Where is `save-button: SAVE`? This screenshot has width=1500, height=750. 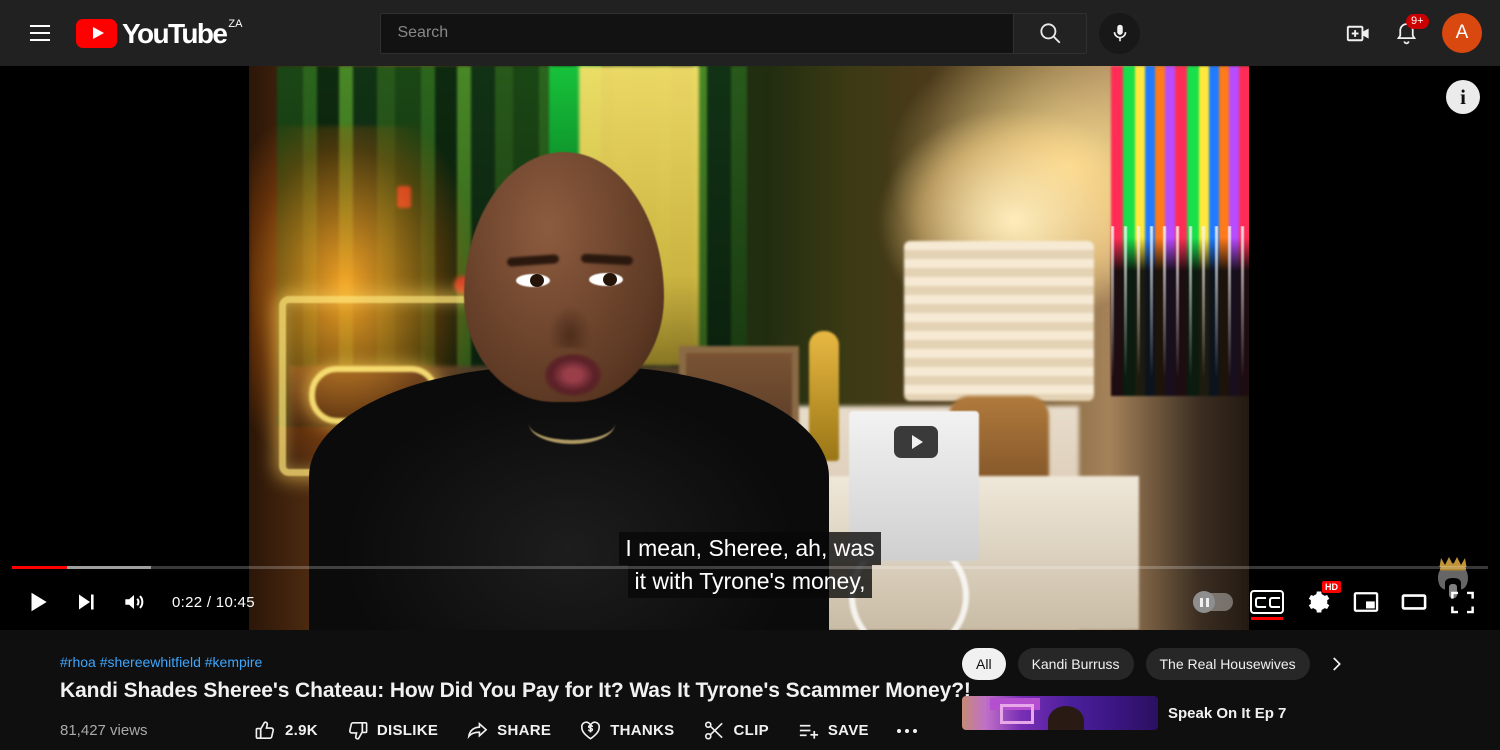 save-button: SAVE is located at coordinates (833, 730).